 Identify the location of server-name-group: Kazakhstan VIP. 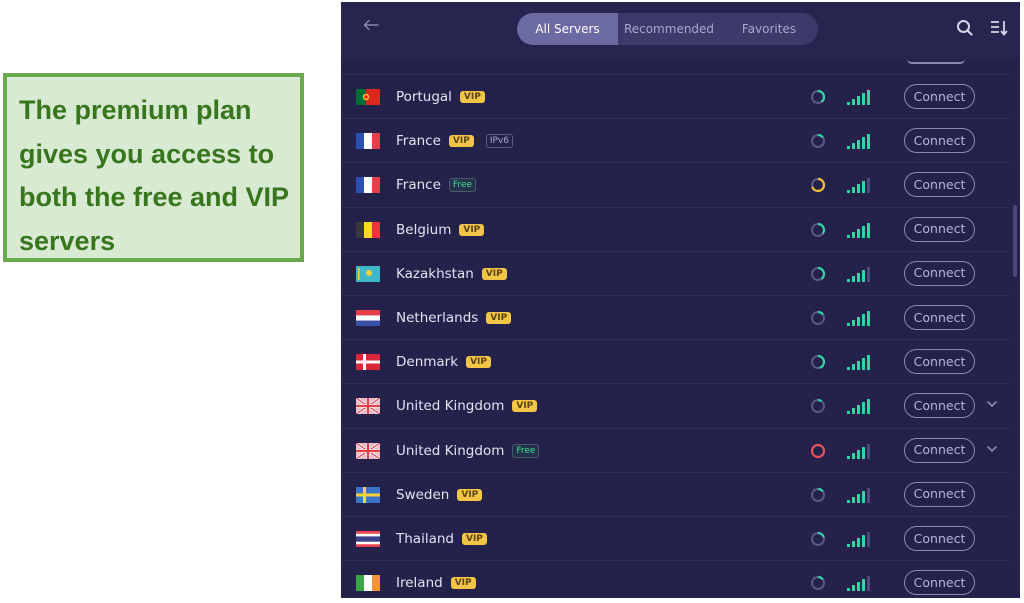
(451, 274).